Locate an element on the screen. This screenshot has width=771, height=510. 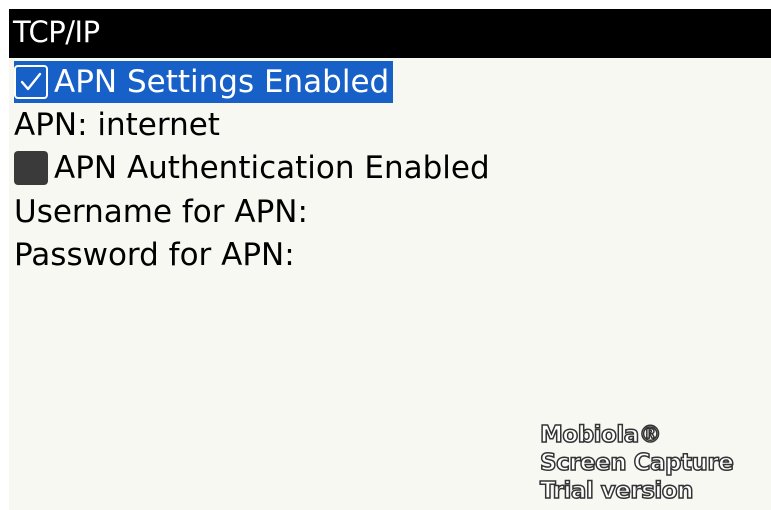
apn-field: APN: internet is located at coordinates (117, 125).